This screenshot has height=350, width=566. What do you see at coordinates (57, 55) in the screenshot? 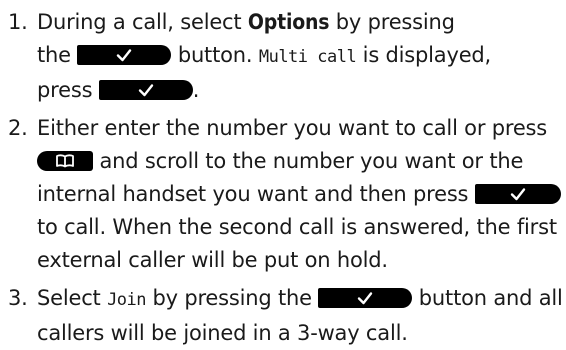
I see `step-text: the` at bounding box center [57, 55].